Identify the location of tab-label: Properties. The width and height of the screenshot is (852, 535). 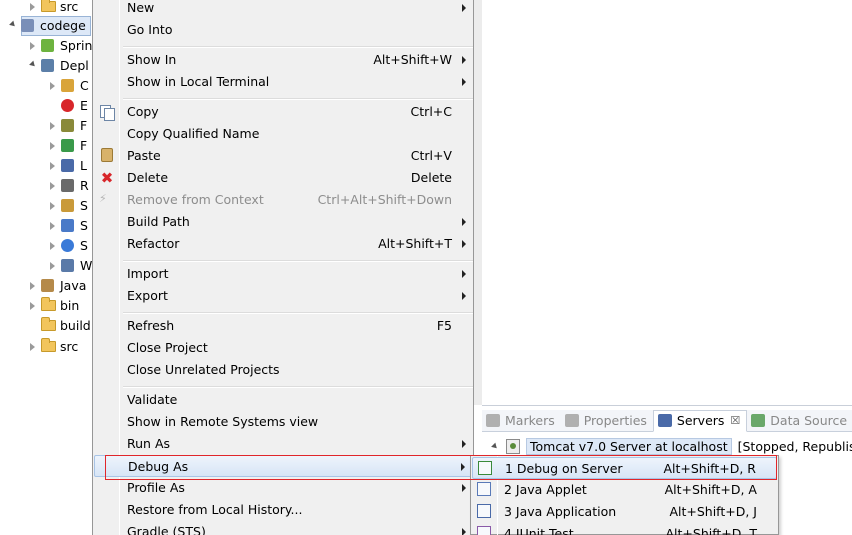
(615, 420).